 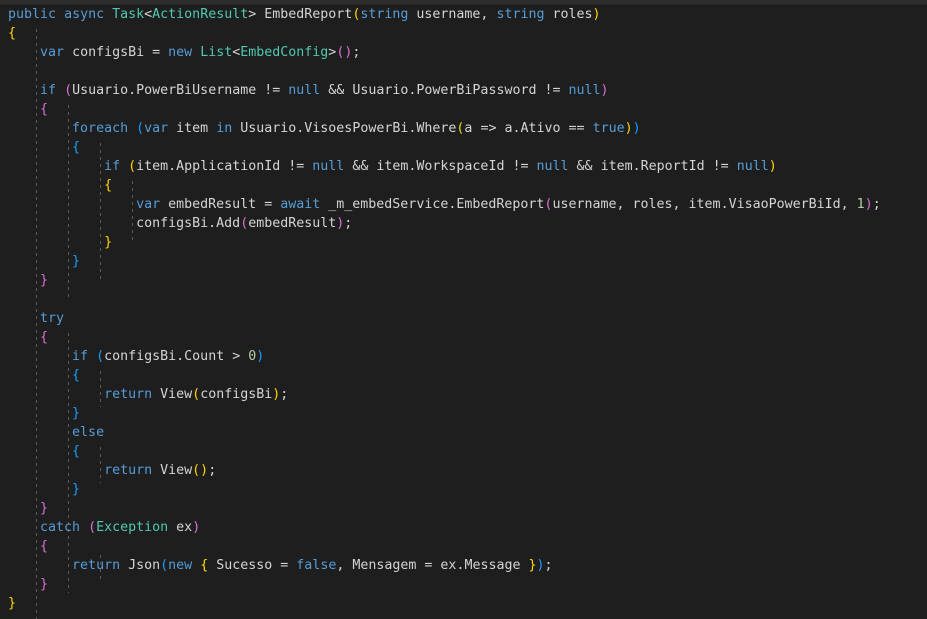 I want to click on code-token: EmbedConfig, so click(x=284, y=52).